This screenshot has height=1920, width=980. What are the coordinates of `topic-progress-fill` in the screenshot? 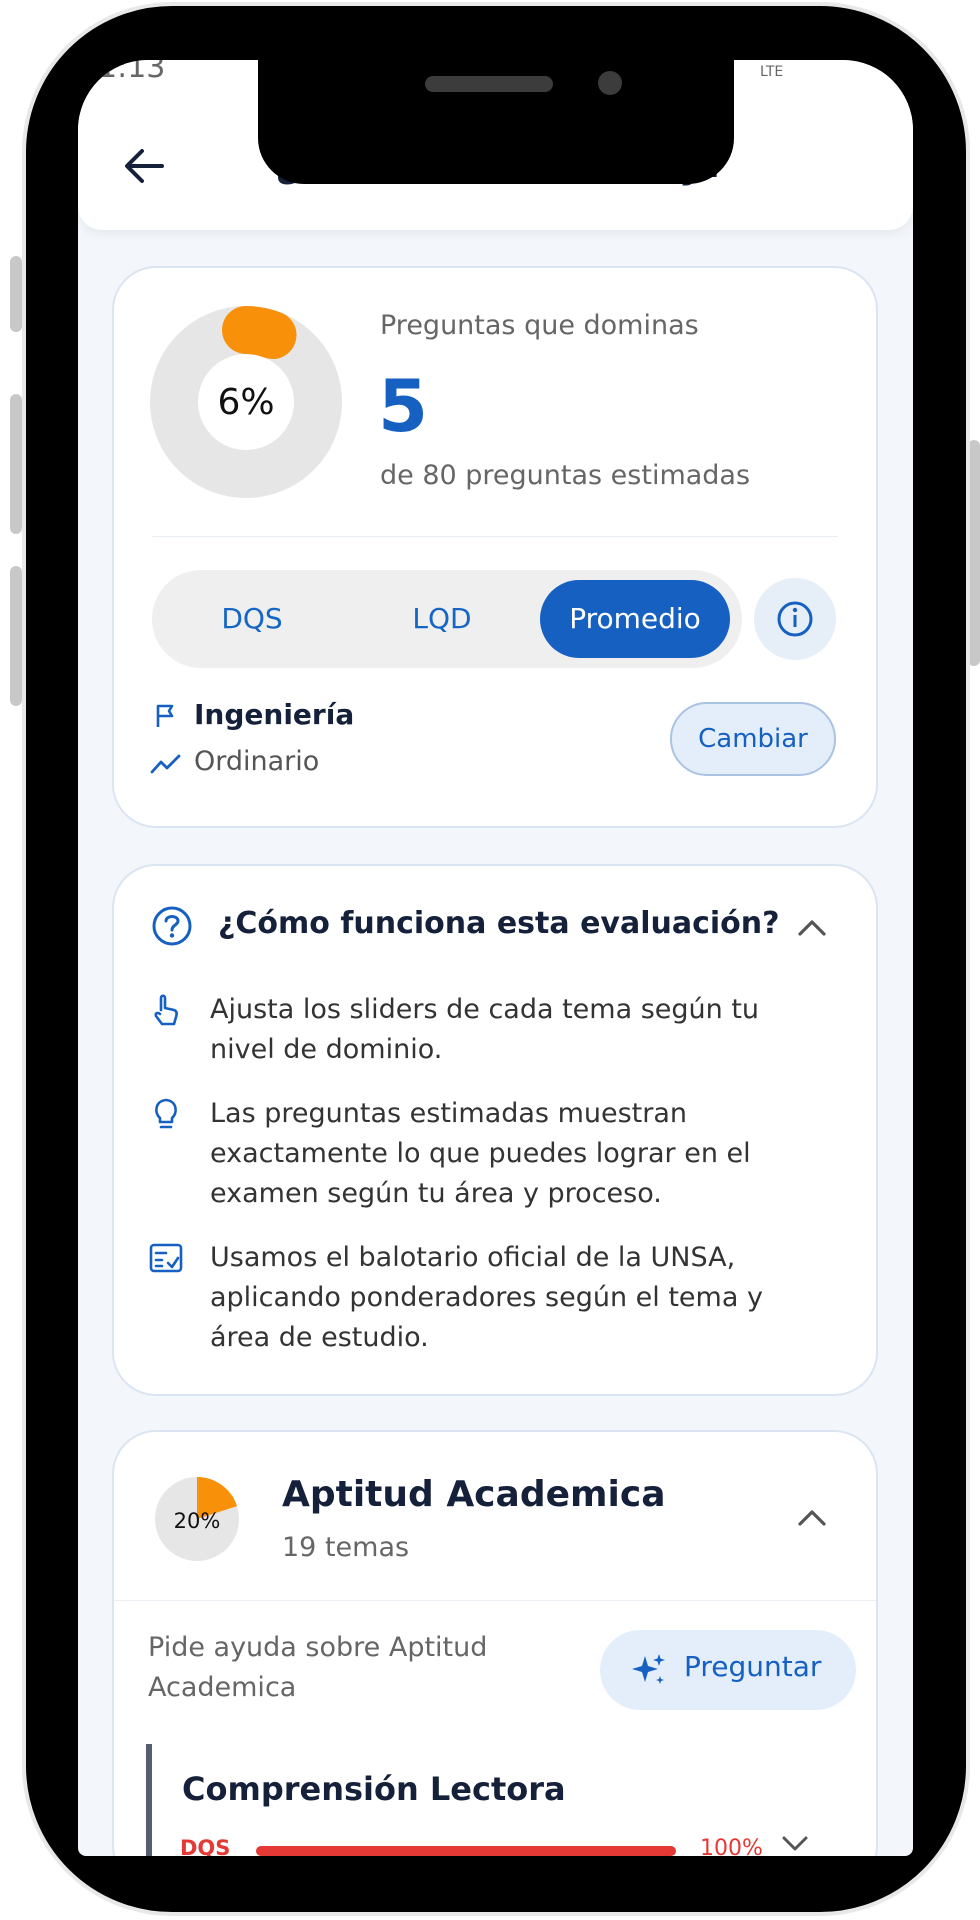 It's located at (466, 1851).